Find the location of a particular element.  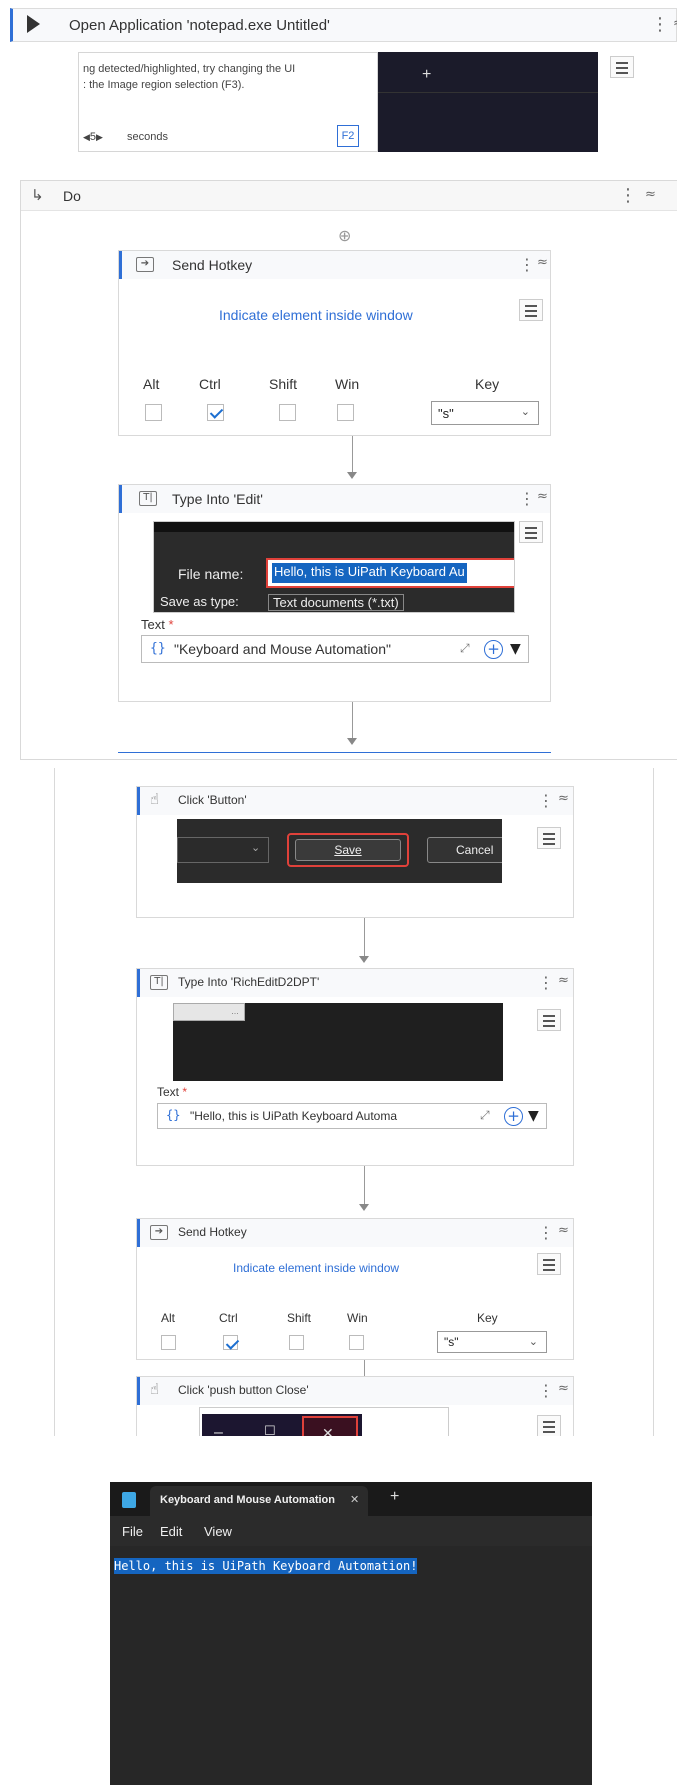

notepad-titlebar: Keyboard and Mouse Automation ✕ + is located at coordinates (351, 1499).